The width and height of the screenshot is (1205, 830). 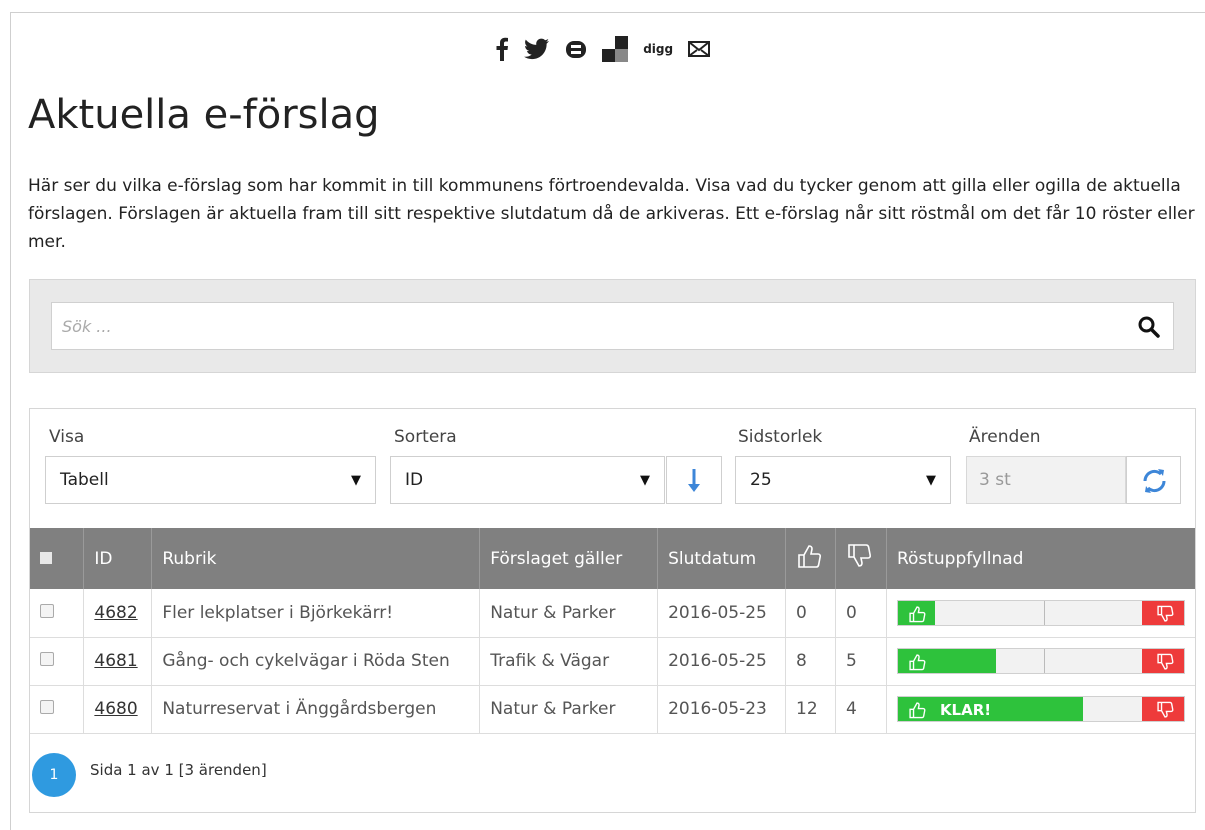 I want to click on id-cell: 4681, so click(x=118, y=661).